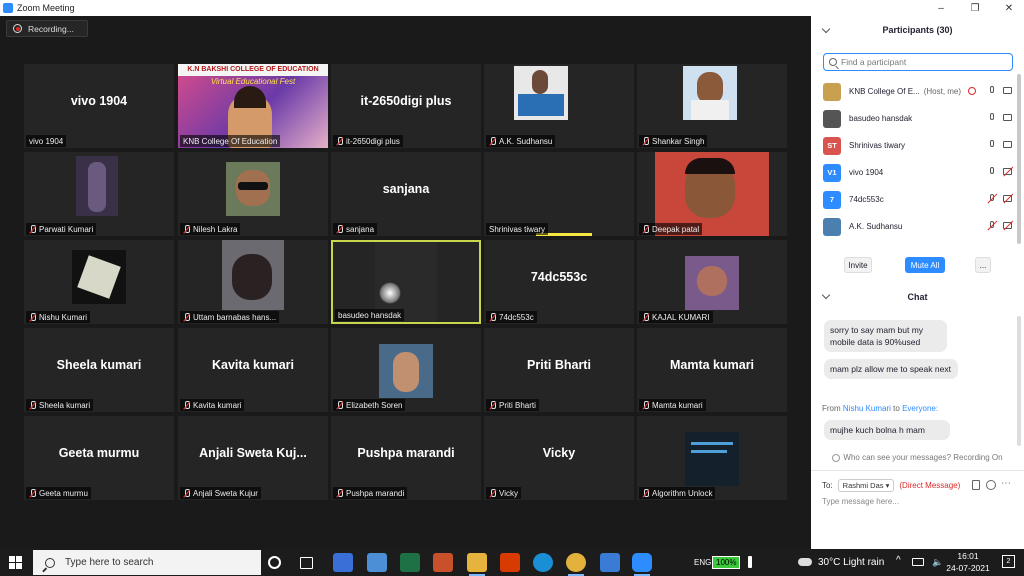 Image resolution: width=1024 pixels, height=576 pixels. What do you see at coordinates (827, 485) in the screenshot?
I see `to-label: To:` at bounding box center [827, 485].